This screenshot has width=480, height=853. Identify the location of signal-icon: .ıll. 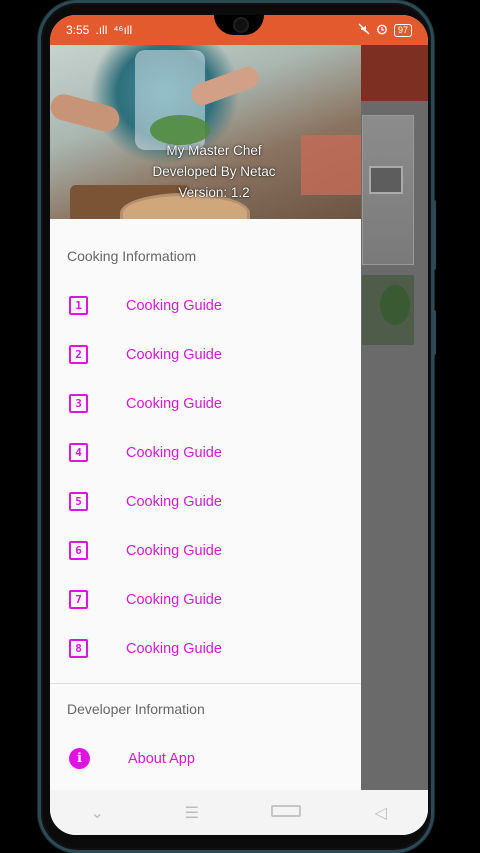
(101, 30).